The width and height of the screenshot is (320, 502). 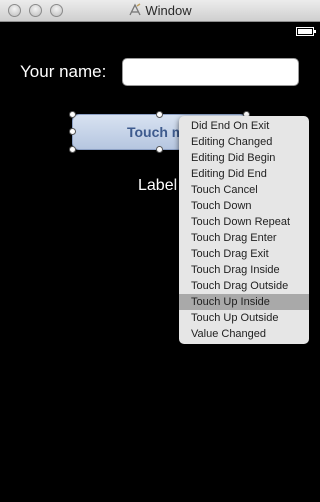 What do you see at coordinates (168, 10) in the screenshot?
I see `window-title: Window` at bounding box center [168, 10].